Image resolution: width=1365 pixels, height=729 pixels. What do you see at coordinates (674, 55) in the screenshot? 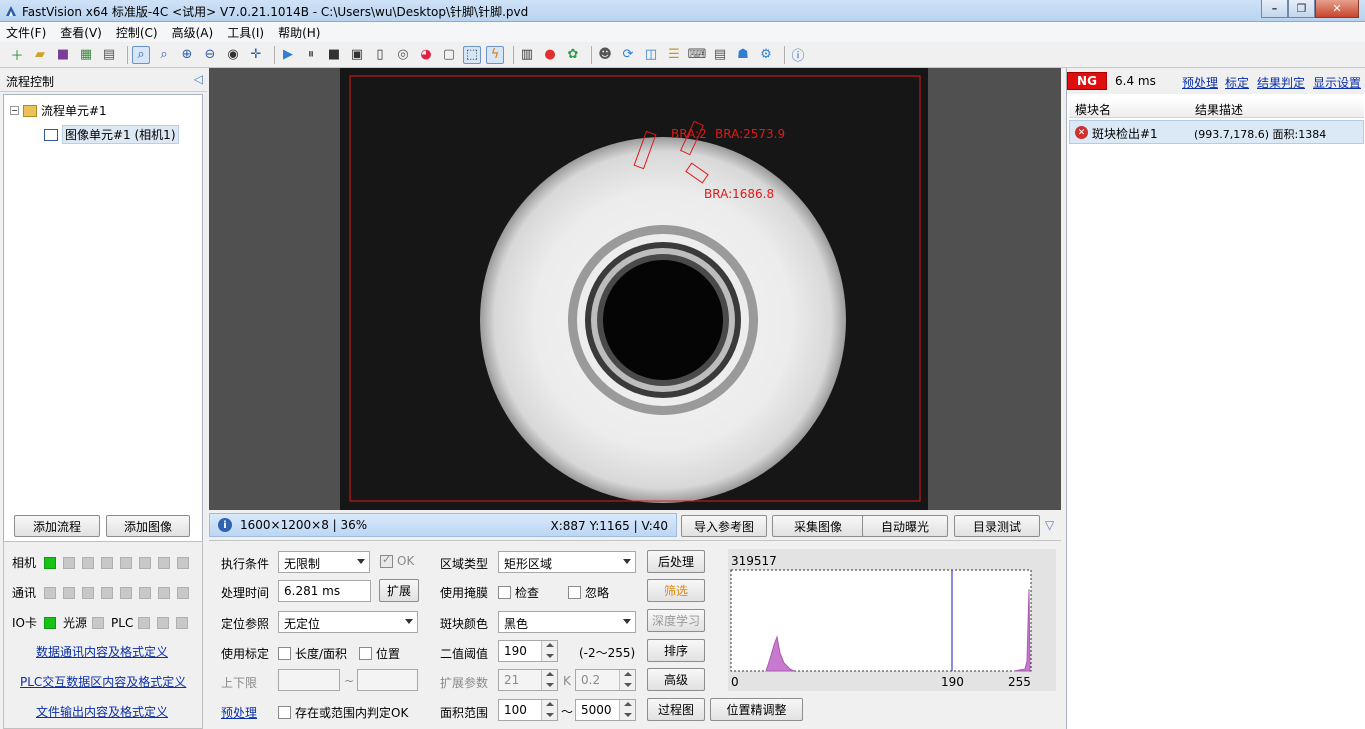
I see `list-icon: ☰` at bounding box center [674, 55].